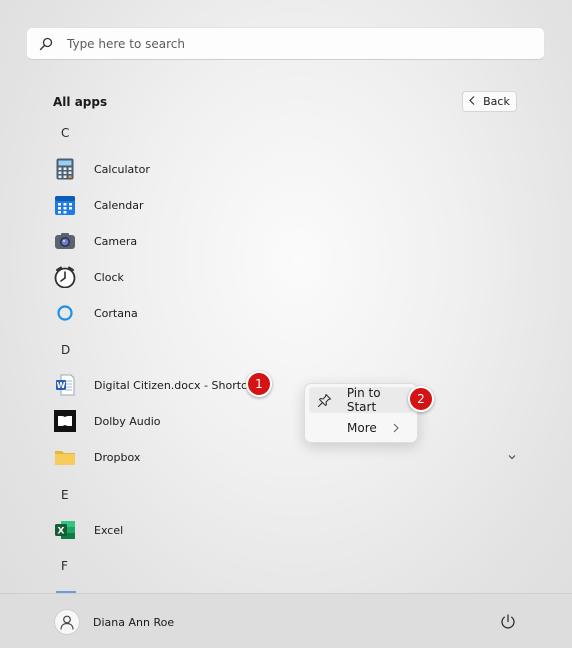  Describe the element at coordinates (288, 385) in the screenshot. I see `app-item-digital-citizen-shortcut: W Digital Citizen.docx - Shortcut` at that location.